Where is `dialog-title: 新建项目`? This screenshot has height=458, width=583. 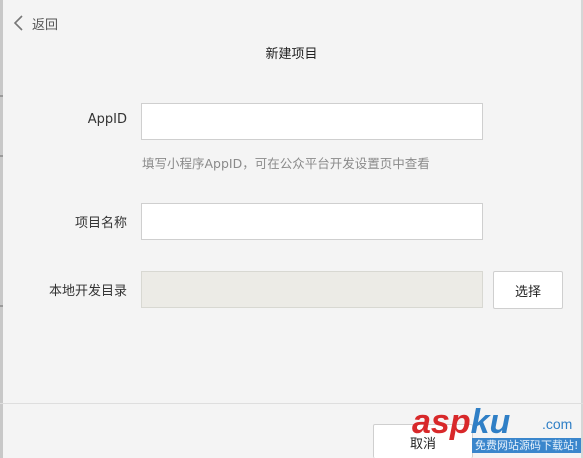
dialog-title: 新建项目 is located at coordinates (291, 54).